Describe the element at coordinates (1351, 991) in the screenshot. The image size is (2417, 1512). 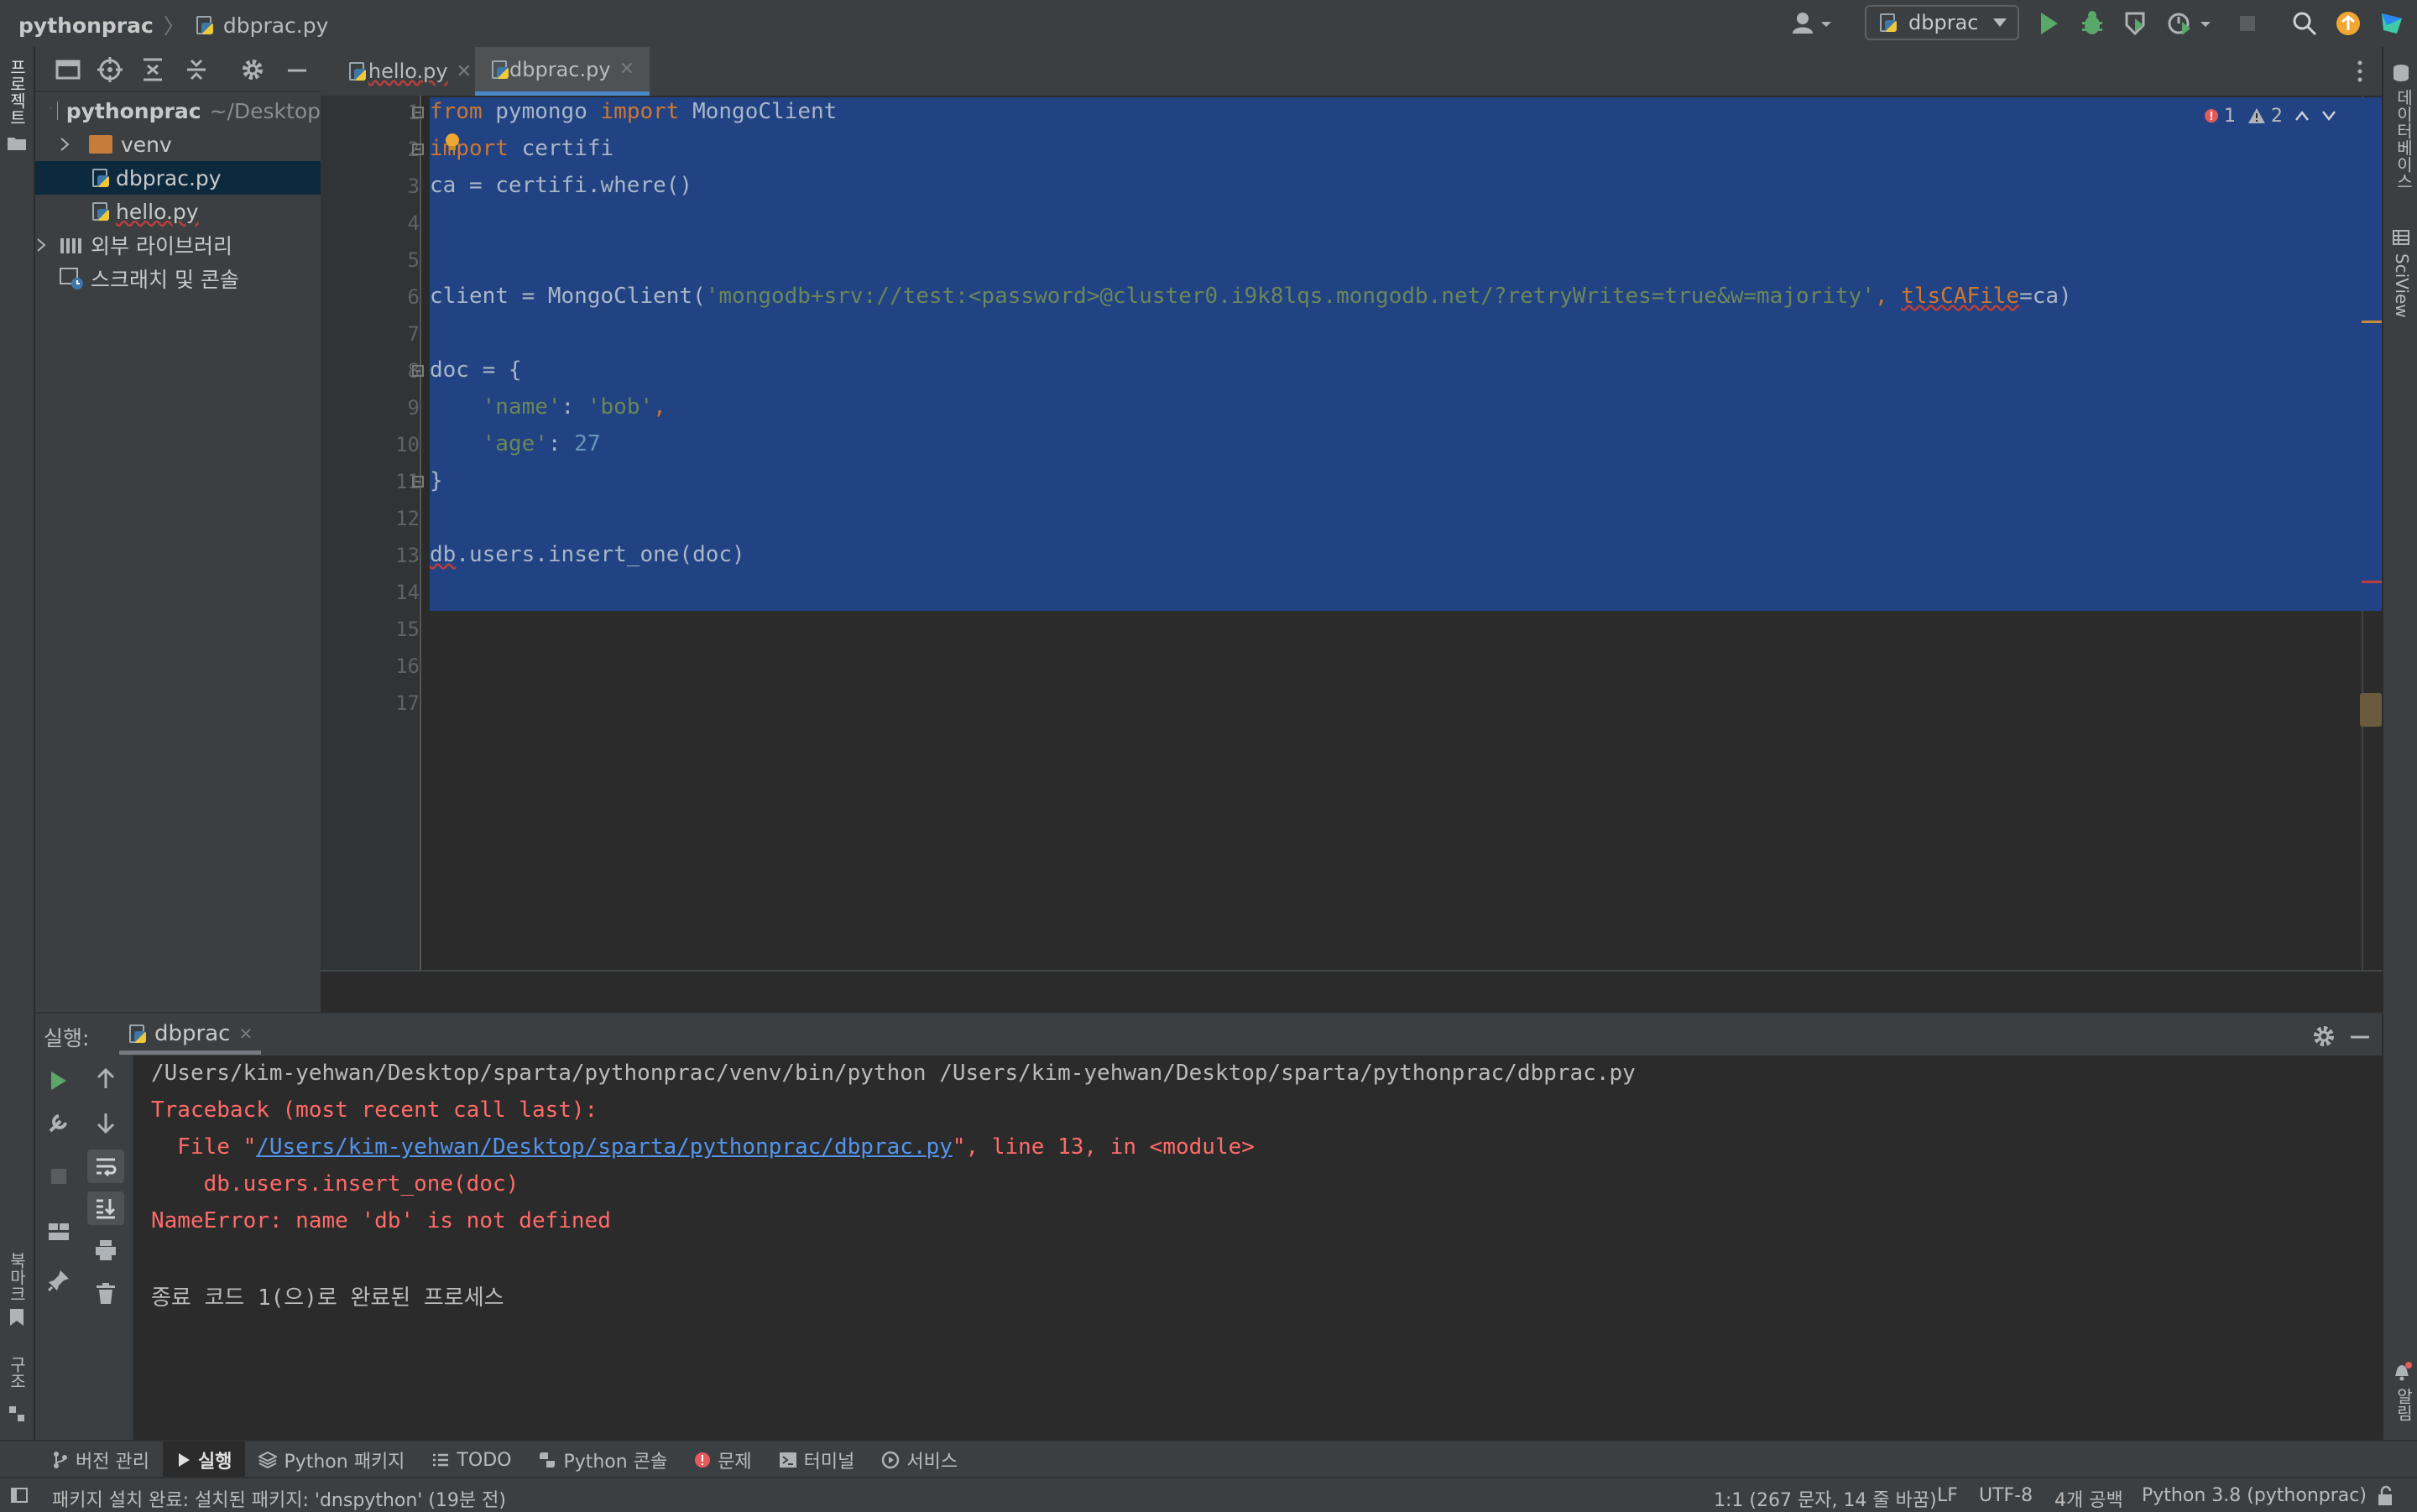
I see `horizontal-scroll-area` at that location.